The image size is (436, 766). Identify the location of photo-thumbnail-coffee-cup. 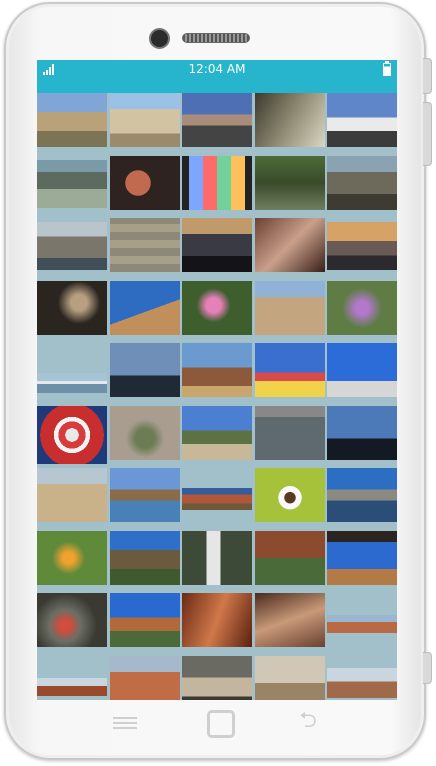
(289, 495).